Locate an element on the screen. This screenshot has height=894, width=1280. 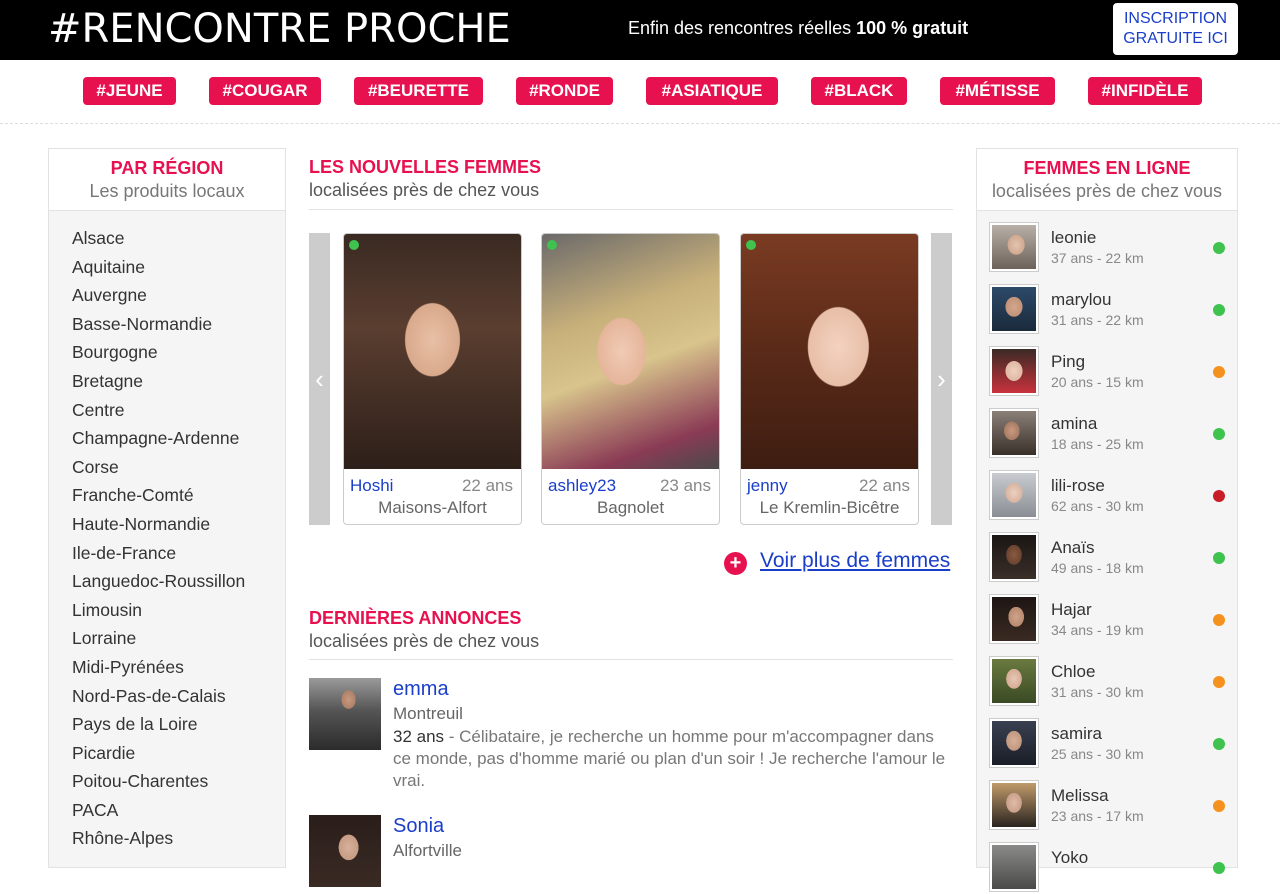
online-user: Hajar 34 ans - 19 km is located at coordinates (1109, 620).